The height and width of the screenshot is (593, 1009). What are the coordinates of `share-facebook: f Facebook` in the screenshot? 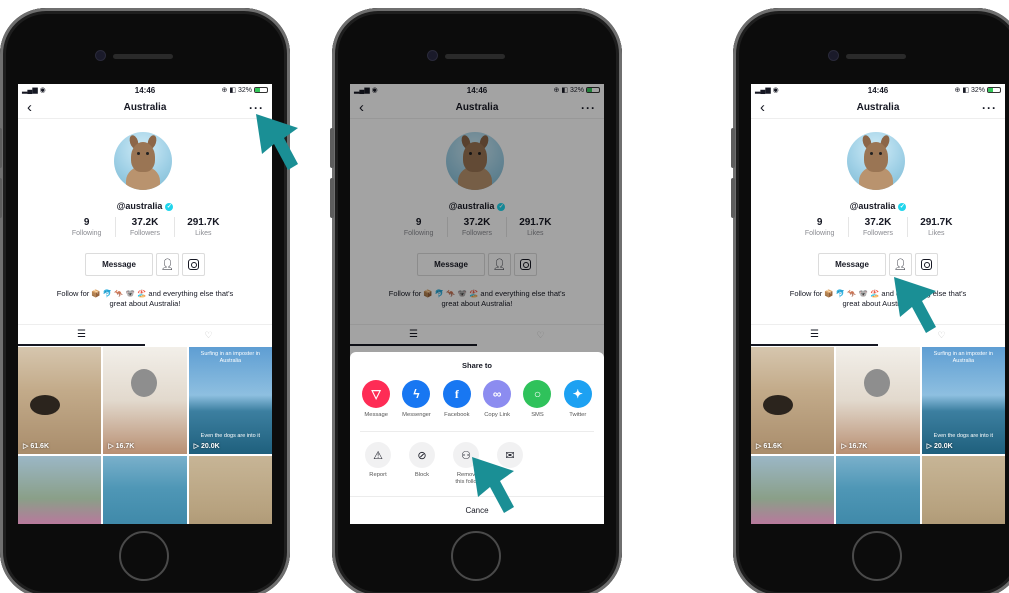 It's located at (457, 399).